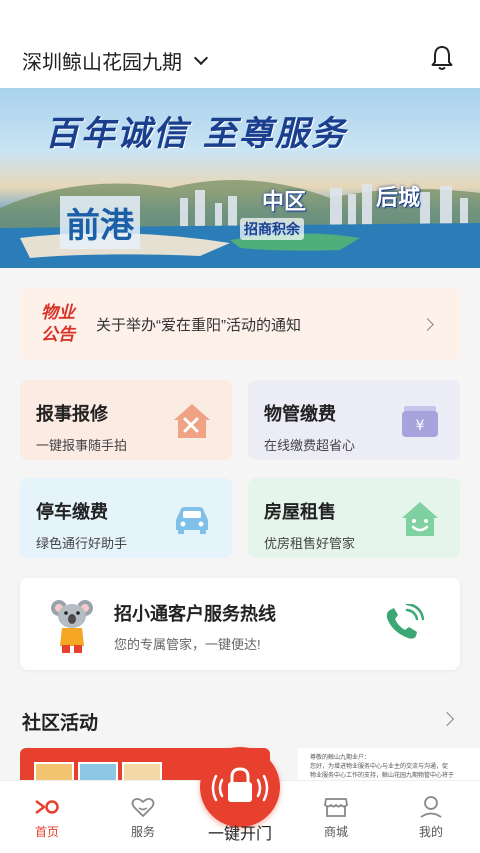  I want to click on activity-text-line: 尊敬的鲸山九期业户：, so click(340, 758).